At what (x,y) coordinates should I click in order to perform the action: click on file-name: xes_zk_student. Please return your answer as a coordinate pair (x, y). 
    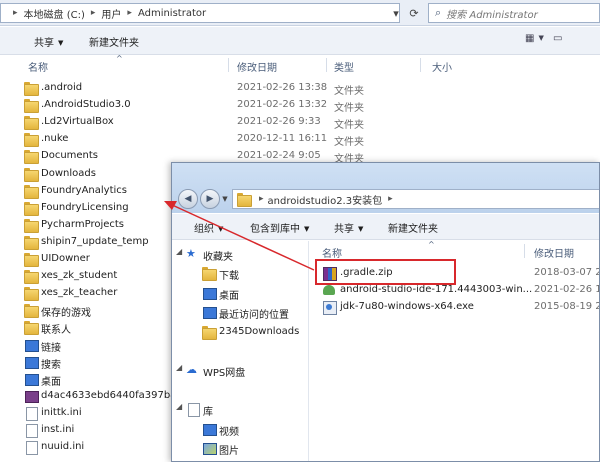
    Looking at the image, I should click on (79, 276).